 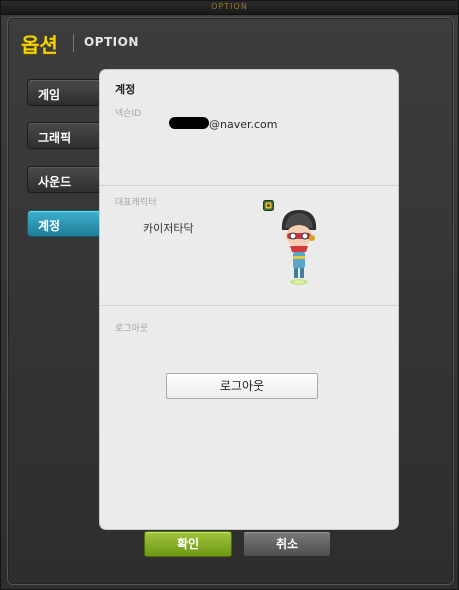 What do you see at coordinates (189, 123) in the screenshot?
I see `redacted-id-mark` at bounding box center [189, 123].